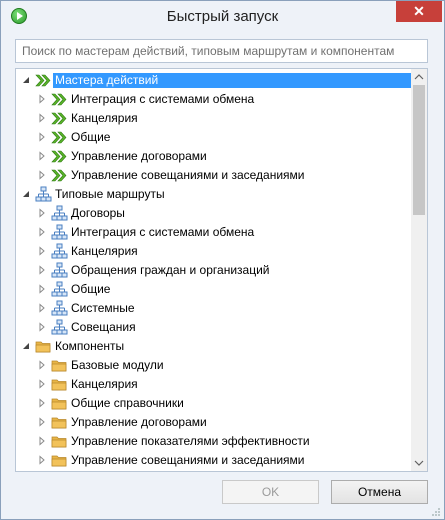 The width and height of the screenshot is (445, 520). Describe the element at coordinates (110, 194) in the screenshot. I see `tree-item-label: Типовые маршруты` at that location.